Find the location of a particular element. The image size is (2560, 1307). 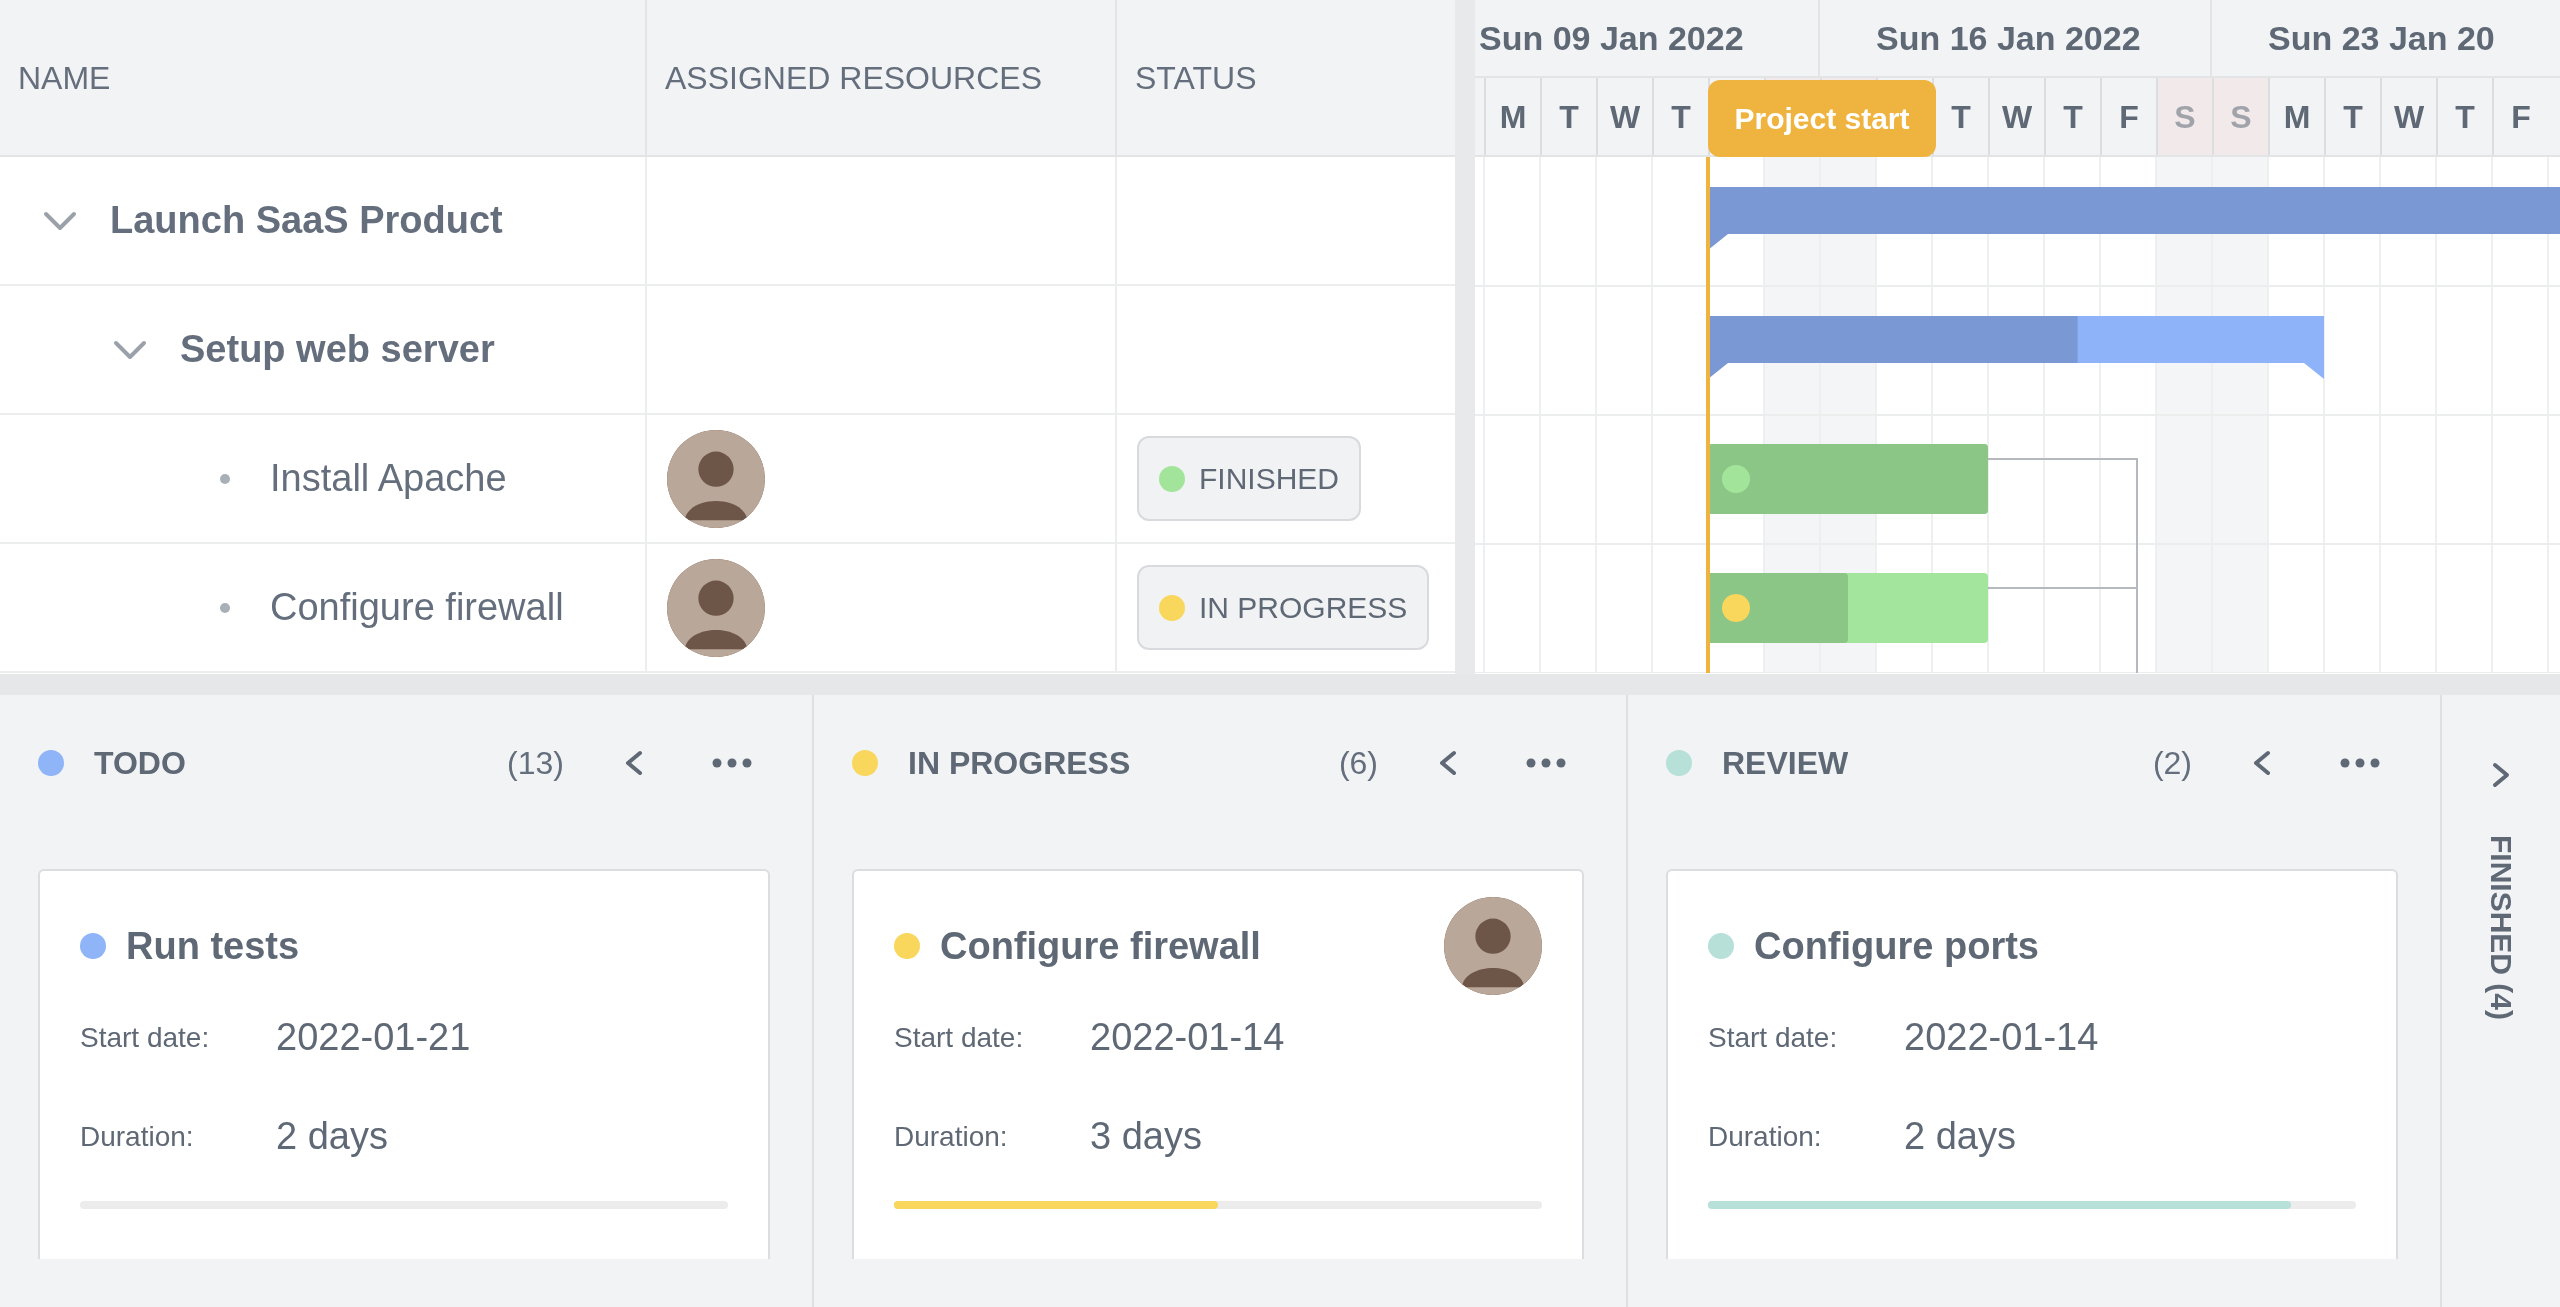

row-name: Setup web server is located at coordinates (337, 349).